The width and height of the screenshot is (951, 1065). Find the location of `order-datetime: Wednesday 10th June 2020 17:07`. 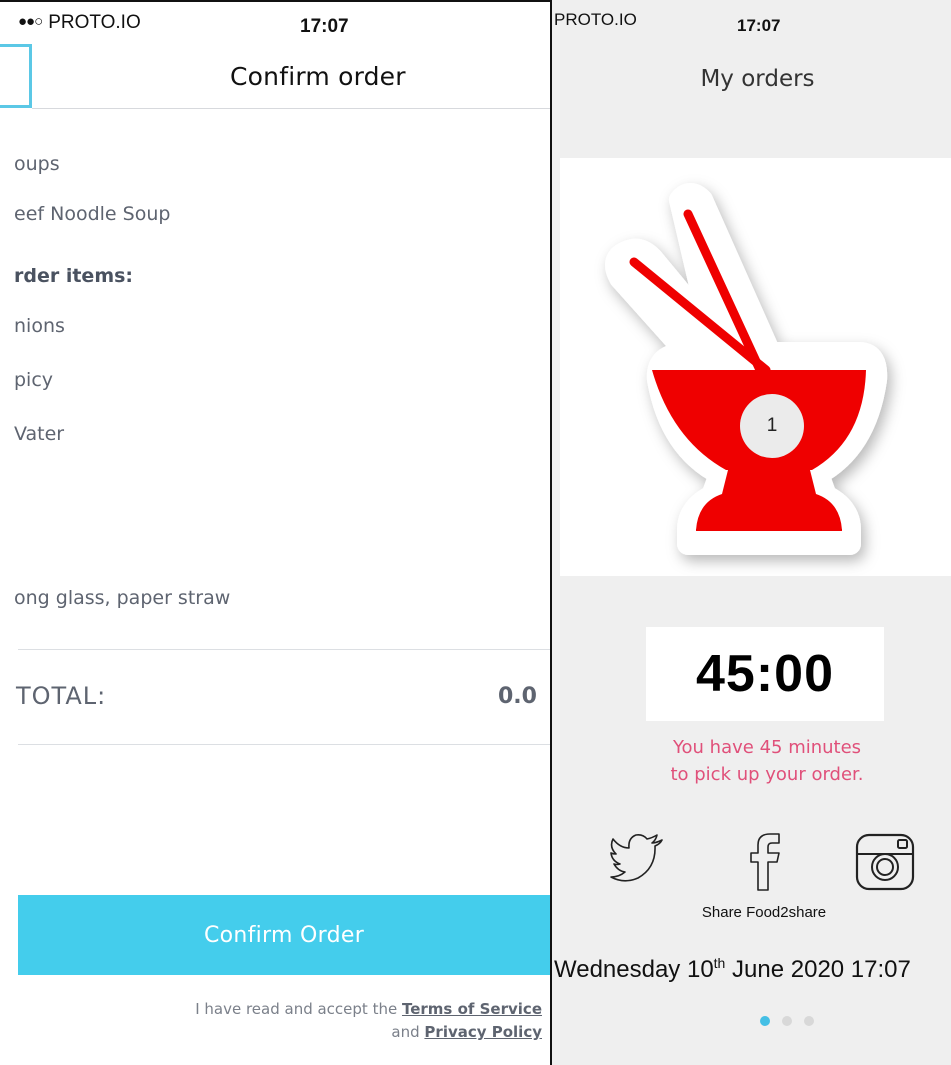

order-datetime: Wednesday 10th June 2020 17:07 is located at coordinates (752, 969).